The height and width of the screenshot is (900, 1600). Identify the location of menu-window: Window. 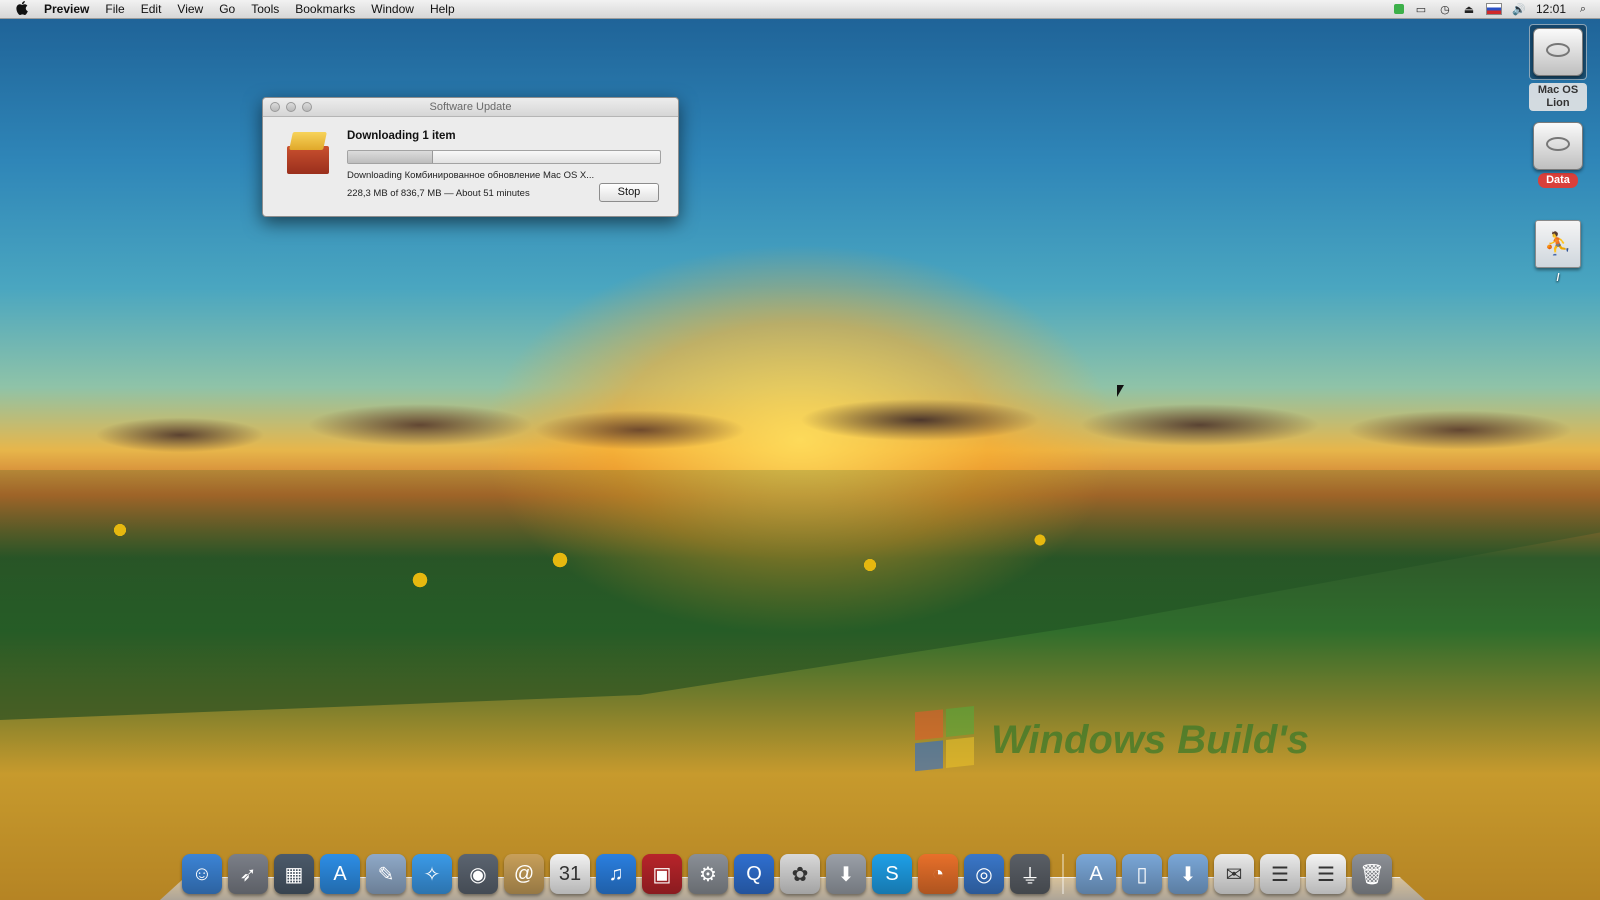
(392, 9).